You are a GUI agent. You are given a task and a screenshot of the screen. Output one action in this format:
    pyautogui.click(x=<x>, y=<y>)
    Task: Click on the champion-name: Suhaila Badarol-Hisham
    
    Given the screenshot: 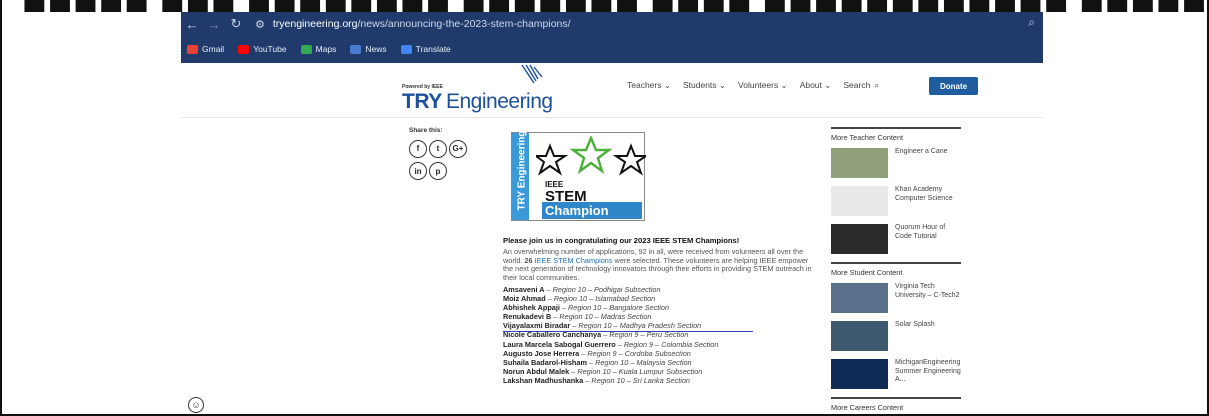 What is the action you would take?
    pyautogui.click(x=545, y=362)
    